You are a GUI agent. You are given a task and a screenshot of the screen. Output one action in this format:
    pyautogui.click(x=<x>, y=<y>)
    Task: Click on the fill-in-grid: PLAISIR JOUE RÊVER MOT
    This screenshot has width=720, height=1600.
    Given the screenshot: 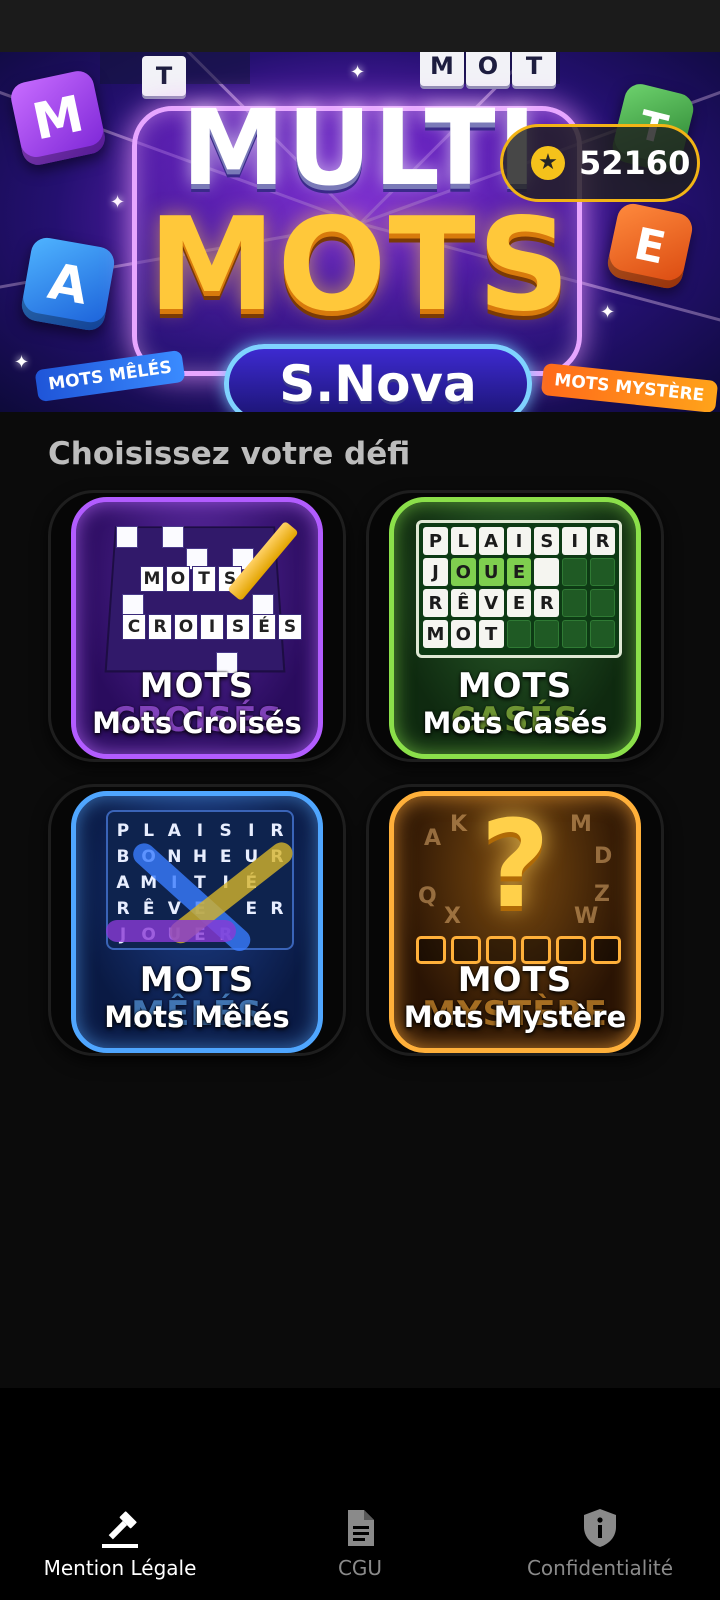 What is the action you would take?
    pyautogui.click(x=519, y=589)
    